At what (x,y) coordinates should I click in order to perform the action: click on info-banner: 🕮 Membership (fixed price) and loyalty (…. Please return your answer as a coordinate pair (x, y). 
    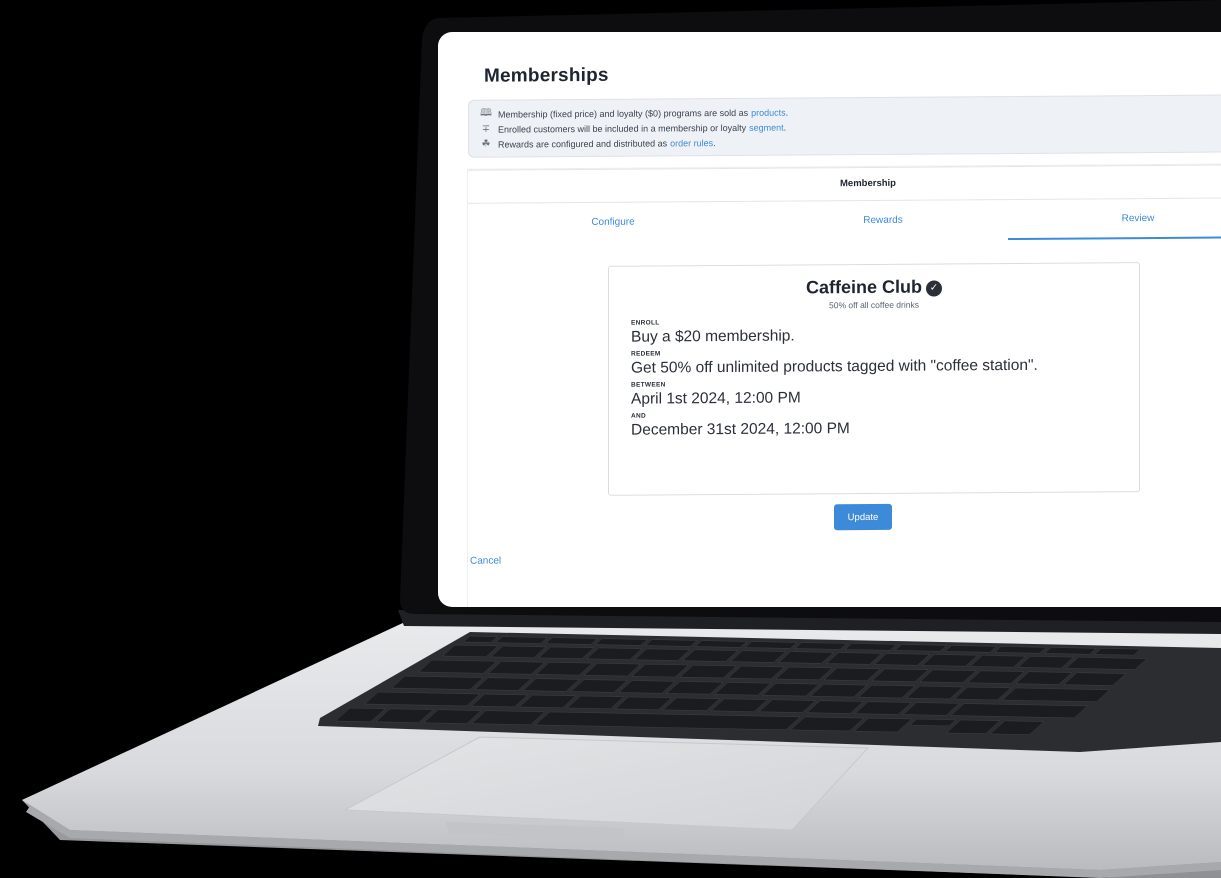
    Looking at the image, I should click on (844, 125).